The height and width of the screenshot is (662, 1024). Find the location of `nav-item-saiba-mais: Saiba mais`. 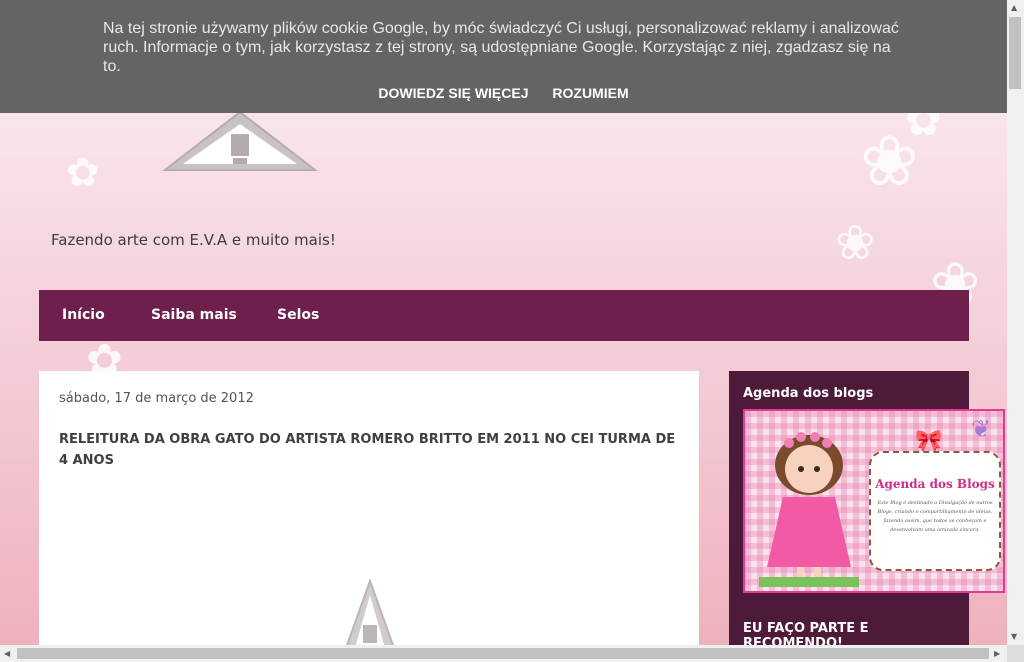

nav-item-saiba-mais: Saiba mais is located at coordinates (194, 315).